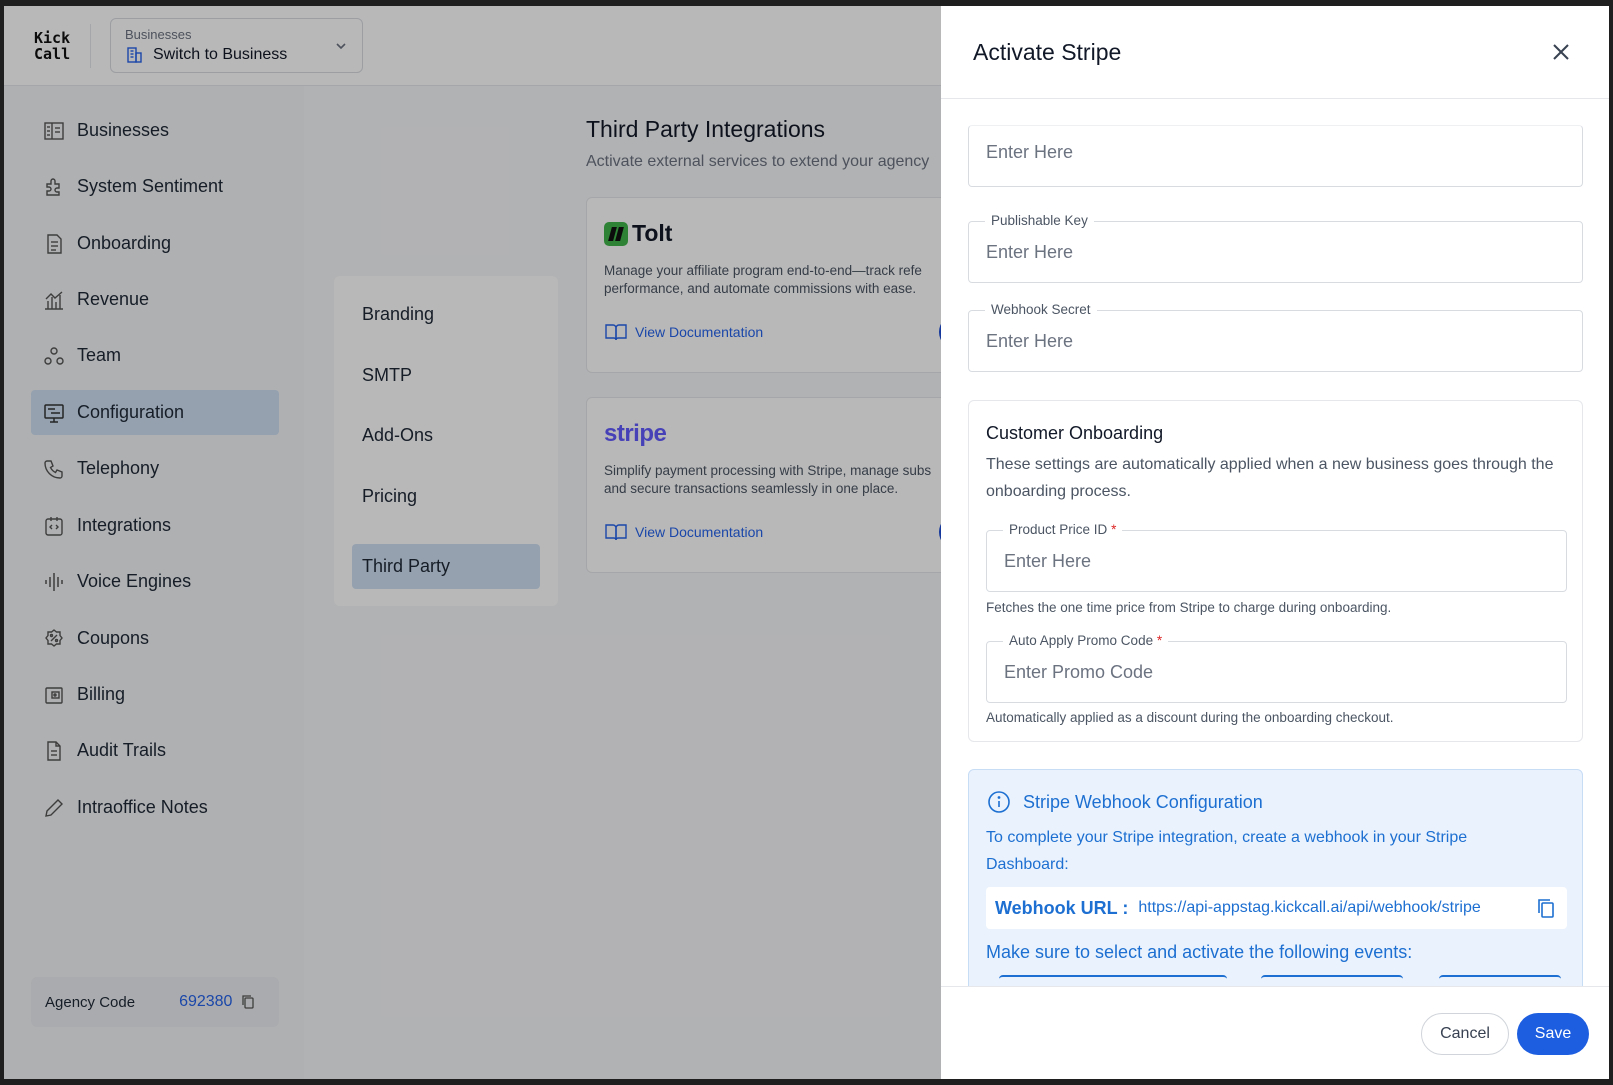 The height and width of the screenshot is (1085, 1613). What do you see at coordinates (1284, 561) in the screenshot?
I see `product-price-id-input` at bounding box center [1284, 561].